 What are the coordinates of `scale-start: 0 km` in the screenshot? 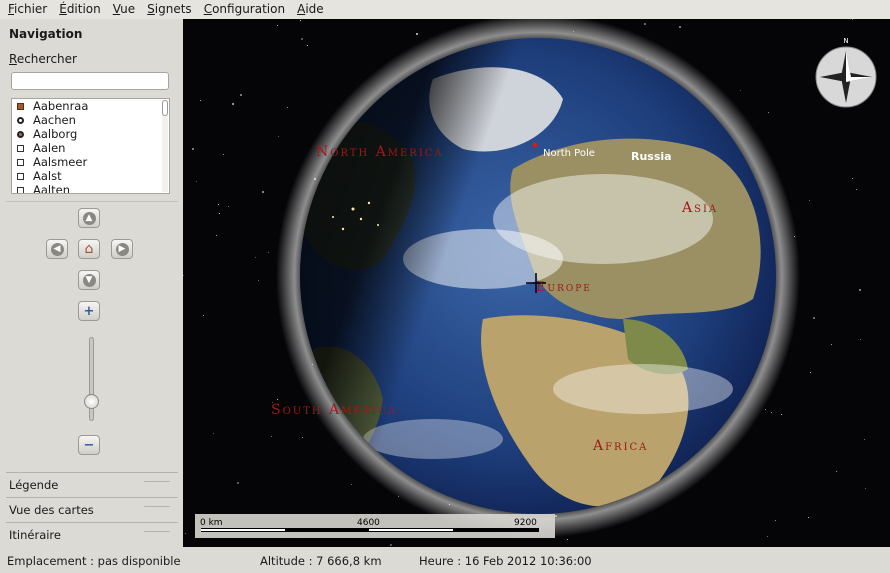 It's located at (211, 523).